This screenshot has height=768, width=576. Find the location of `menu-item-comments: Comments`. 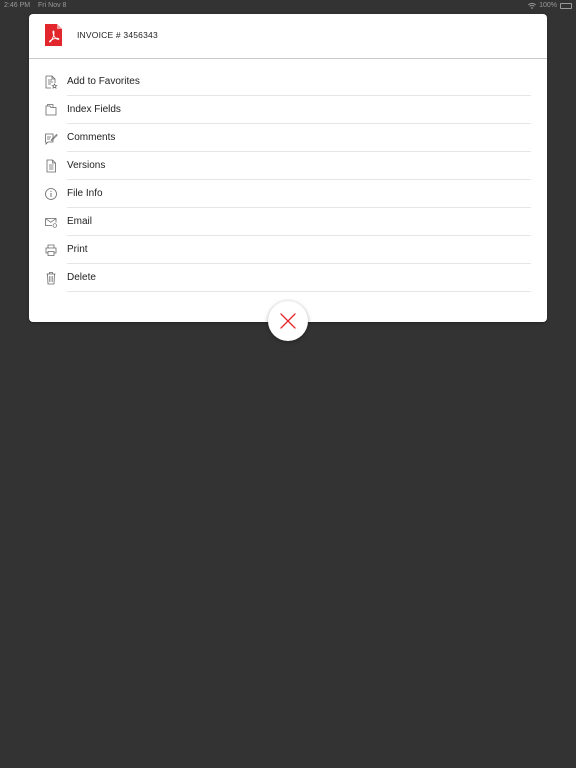

menu-item-comments: Comments is located at coordinates (288, 138).